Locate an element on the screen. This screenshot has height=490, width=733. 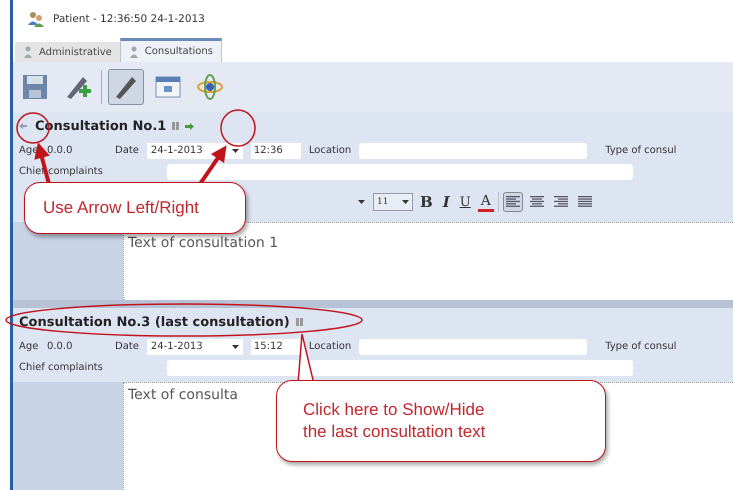
window-title: Patient - 12:36:50 24-1-2013 is located at coordinates (129, 19).